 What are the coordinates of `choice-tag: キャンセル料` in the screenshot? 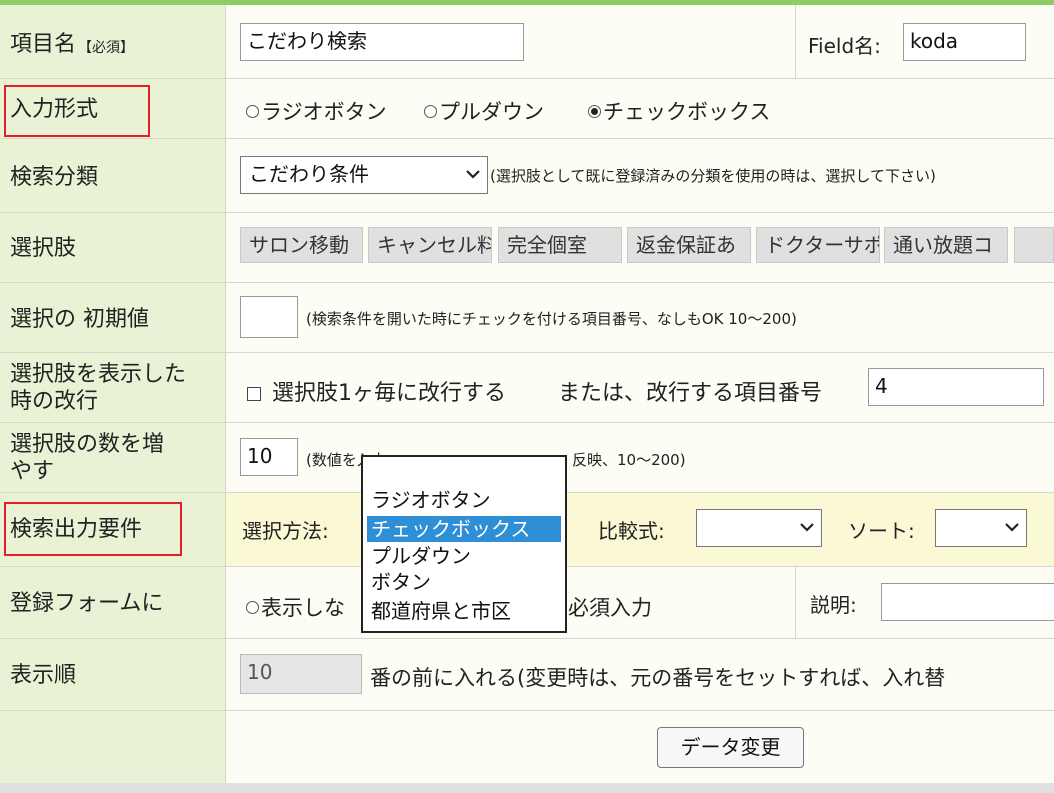 It's located at (430, 245).